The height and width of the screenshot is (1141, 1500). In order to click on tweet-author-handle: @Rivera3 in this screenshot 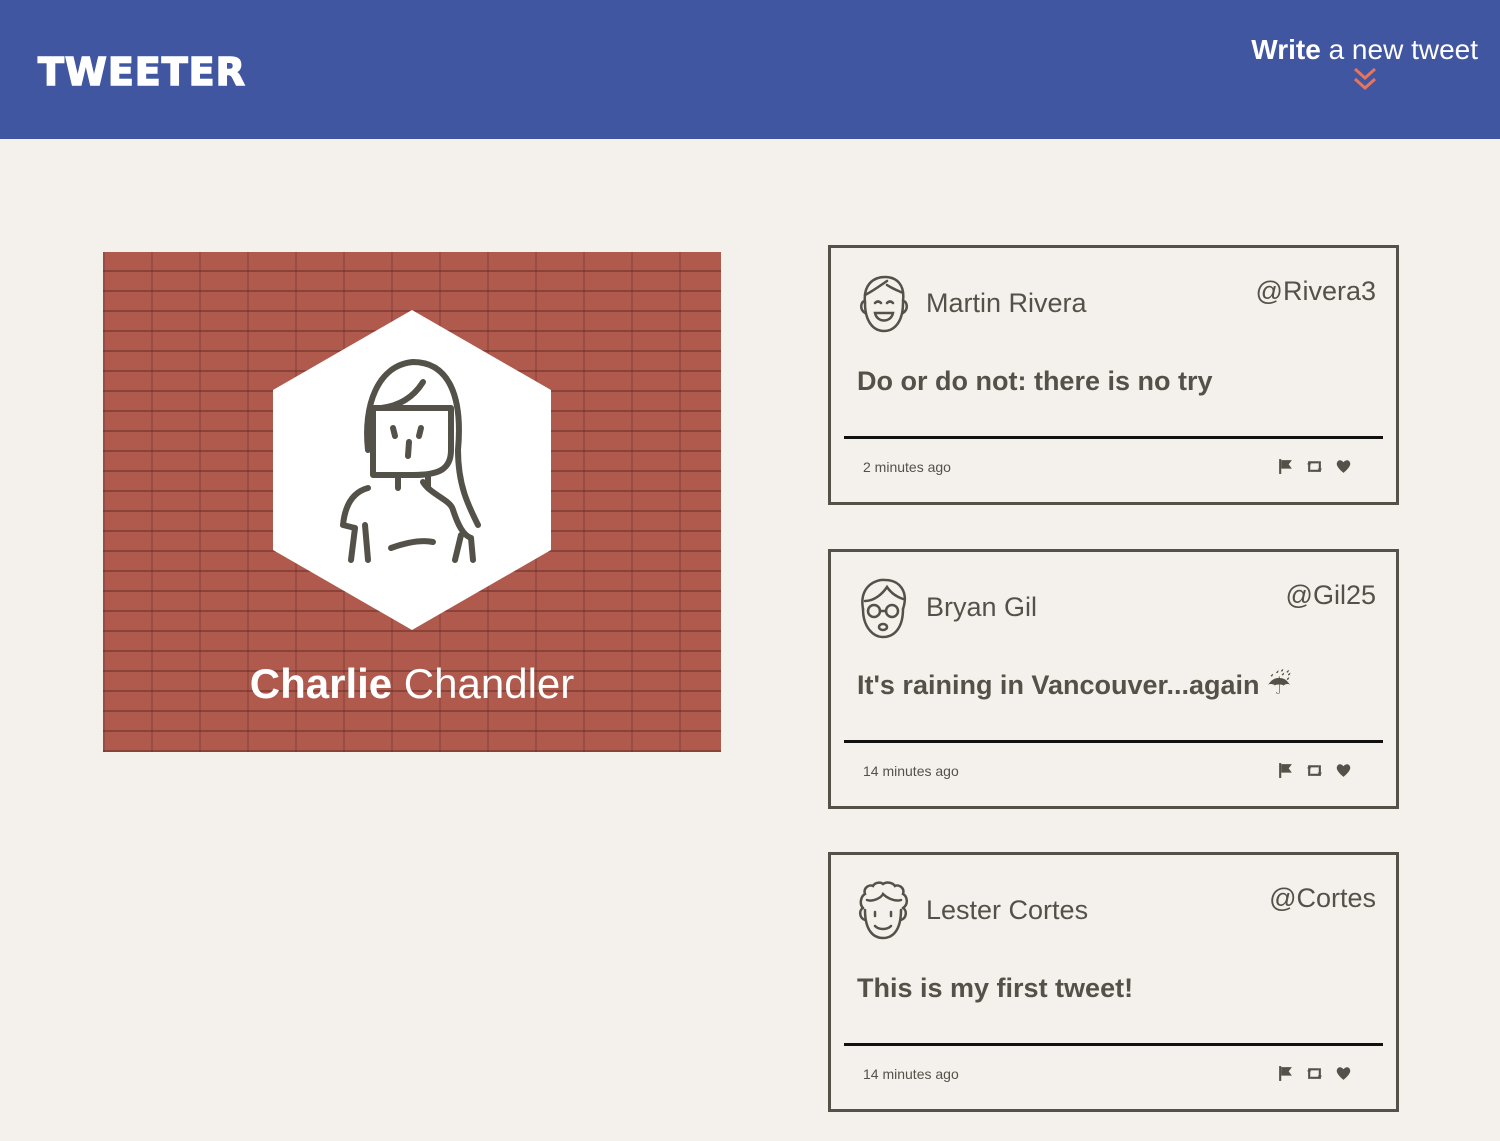, I will do `click(1316, 291)`.